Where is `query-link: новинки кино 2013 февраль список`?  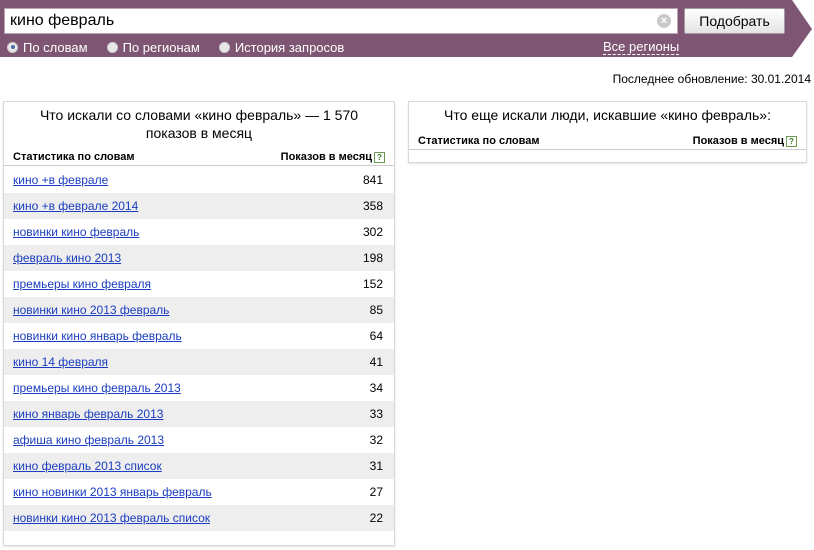
query-link: новинки кино 2013 февраль список is located at coordinates (111, 518).